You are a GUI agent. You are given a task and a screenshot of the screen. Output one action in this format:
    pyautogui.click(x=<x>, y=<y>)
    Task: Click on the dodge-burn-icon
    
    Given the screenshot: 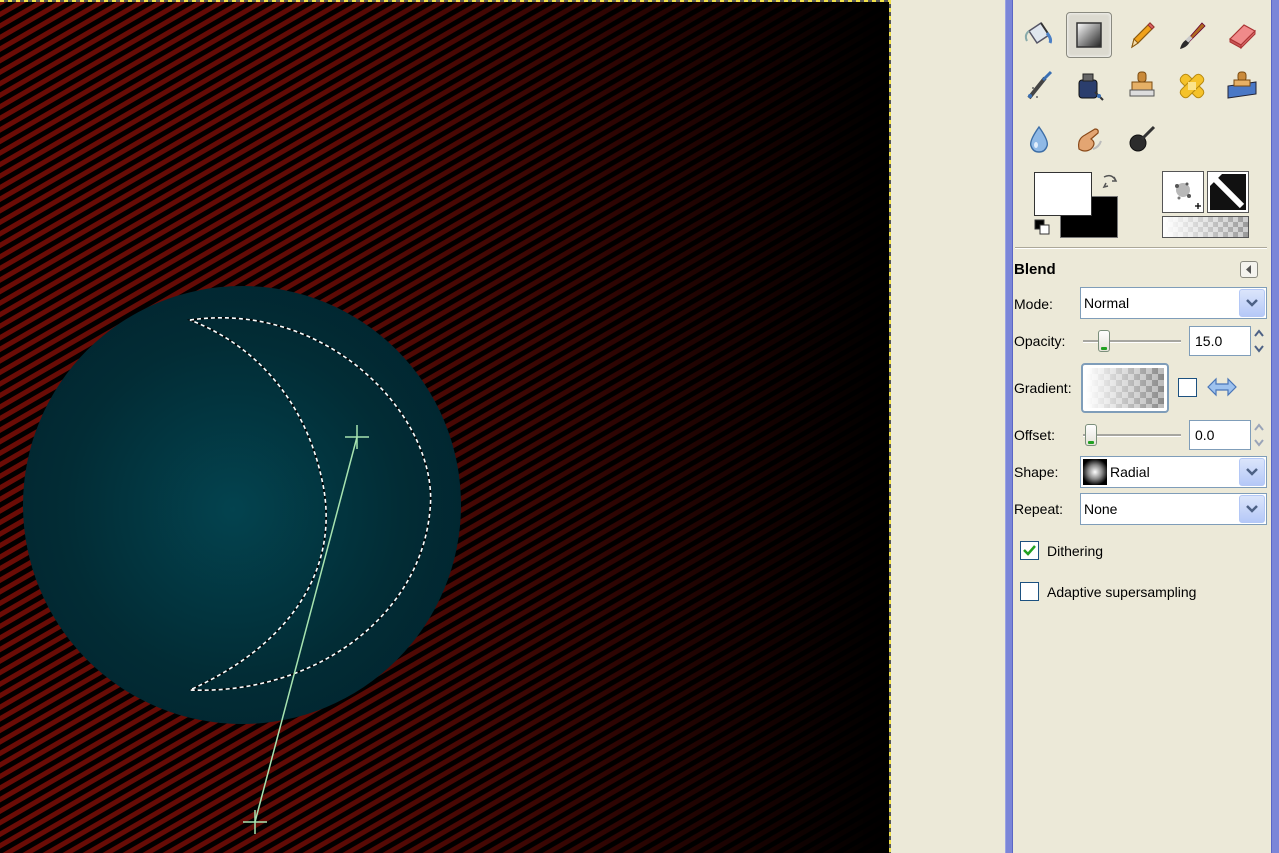 What is the action you would take?
    pyautogui.click(x=1142, y=138)
    